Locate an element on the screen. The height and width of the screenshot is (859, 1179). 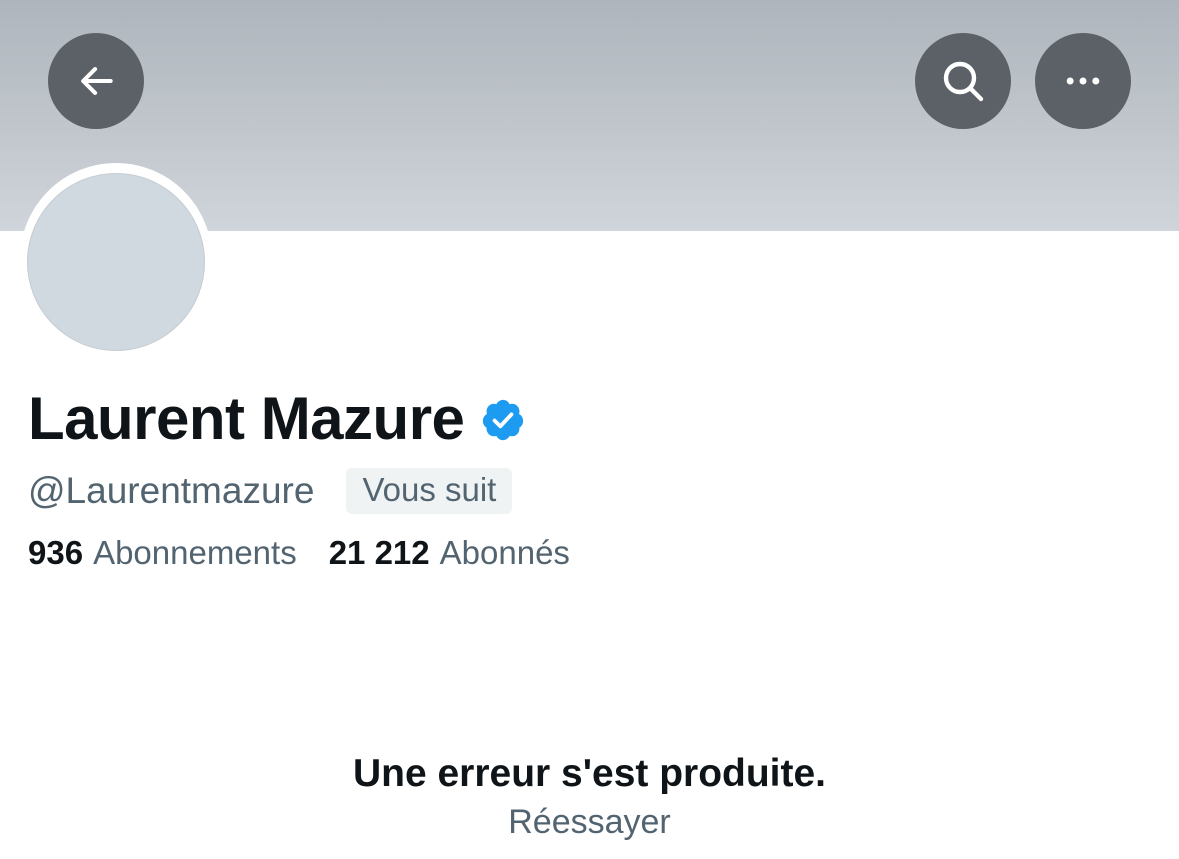
handle-row: @Laurentmazure Vous suit is located at coordinates (270, 491).